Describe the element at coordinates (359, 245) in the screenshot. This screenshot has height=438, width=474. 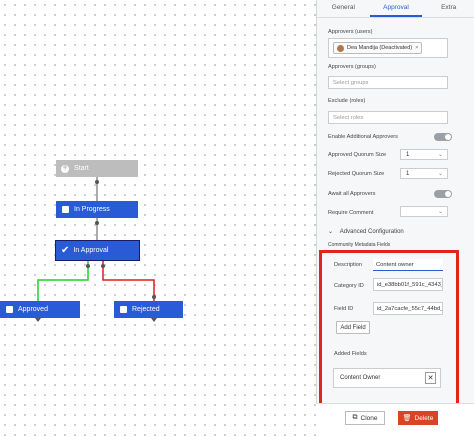
I see `community-fields-label: Community Metadata Fields` at that location.